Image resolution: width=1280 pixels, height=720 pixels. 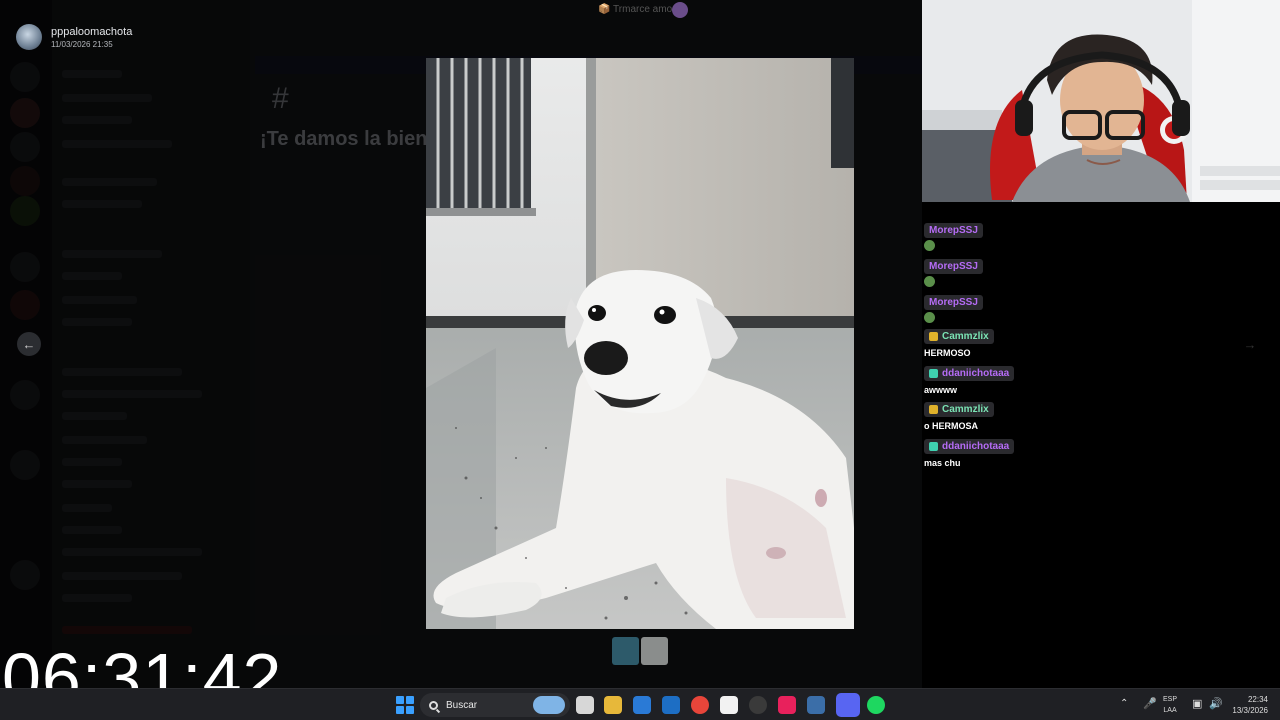 I want to click on chat-message: ddaniichotaaa mas chu, so click(x=969, y=453).